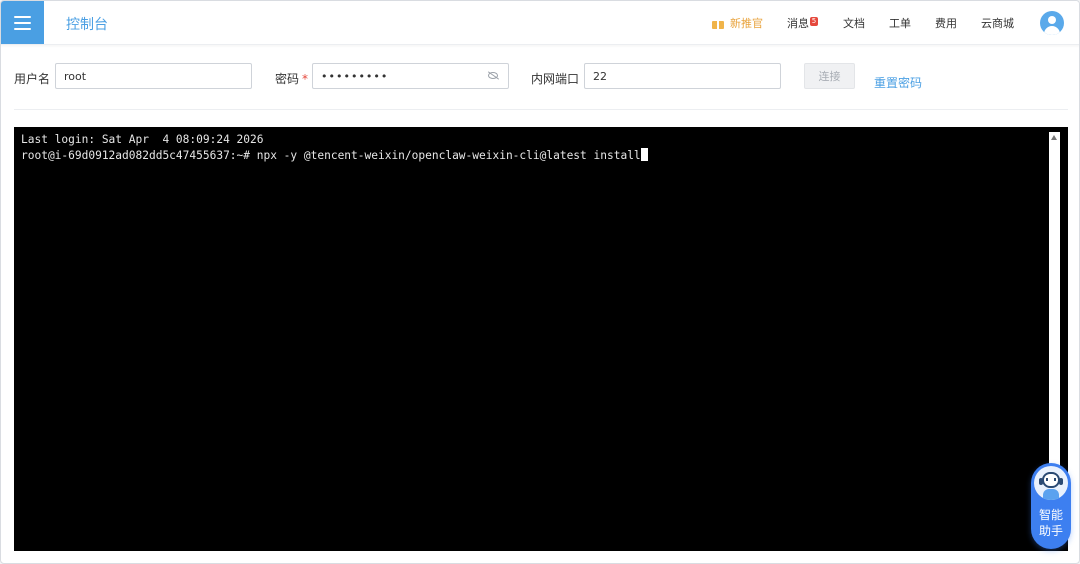  I want to click on nav-new-recommend: 新推官, so click(737, 23).